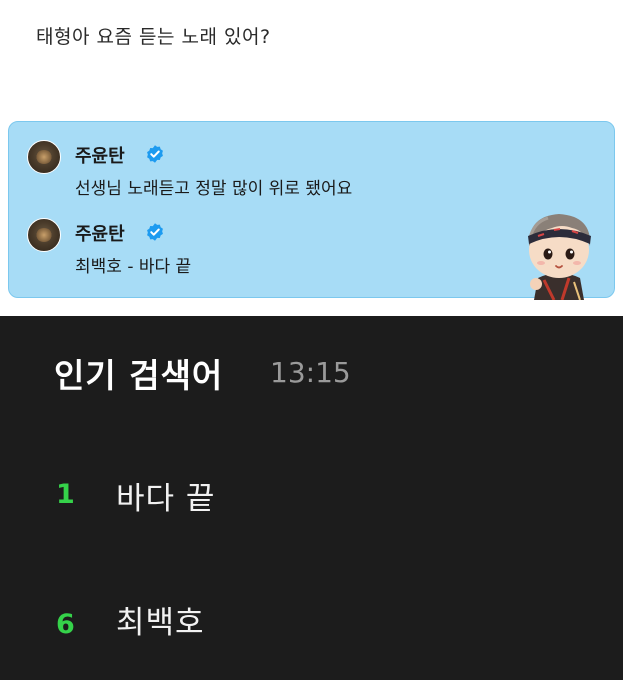 The height and width of the screenshot is (680, 623). Describe the element at coordinates (559, 257) in the screenshot. I see `sticker-character` at that location.